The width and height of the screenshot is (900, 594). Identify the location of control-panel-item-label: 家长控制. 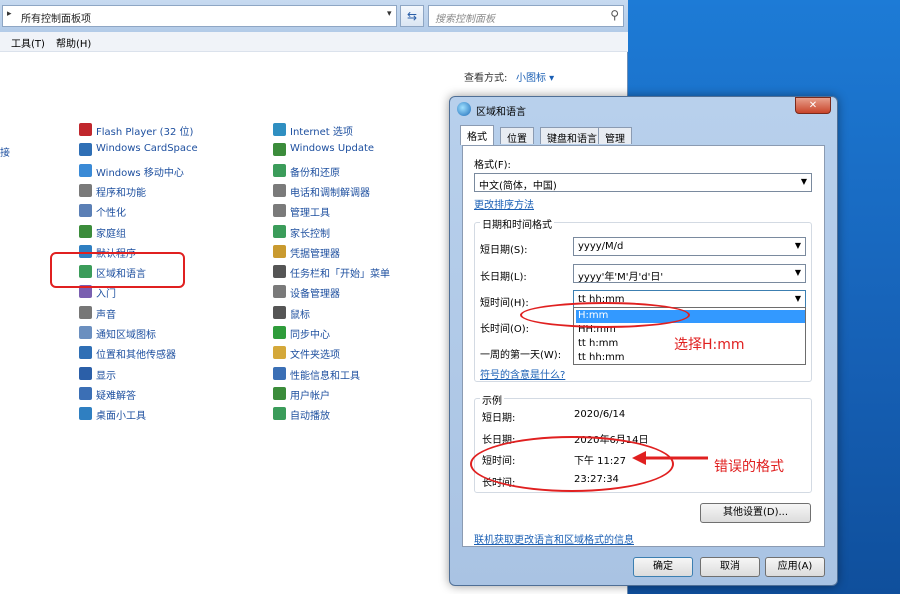
(310, 234).